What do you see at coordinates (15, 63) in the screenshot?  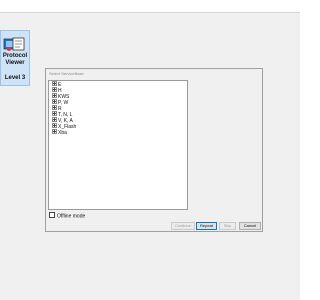 I see `tile-title-line2: Viewer` at bounding box center [15, 63].